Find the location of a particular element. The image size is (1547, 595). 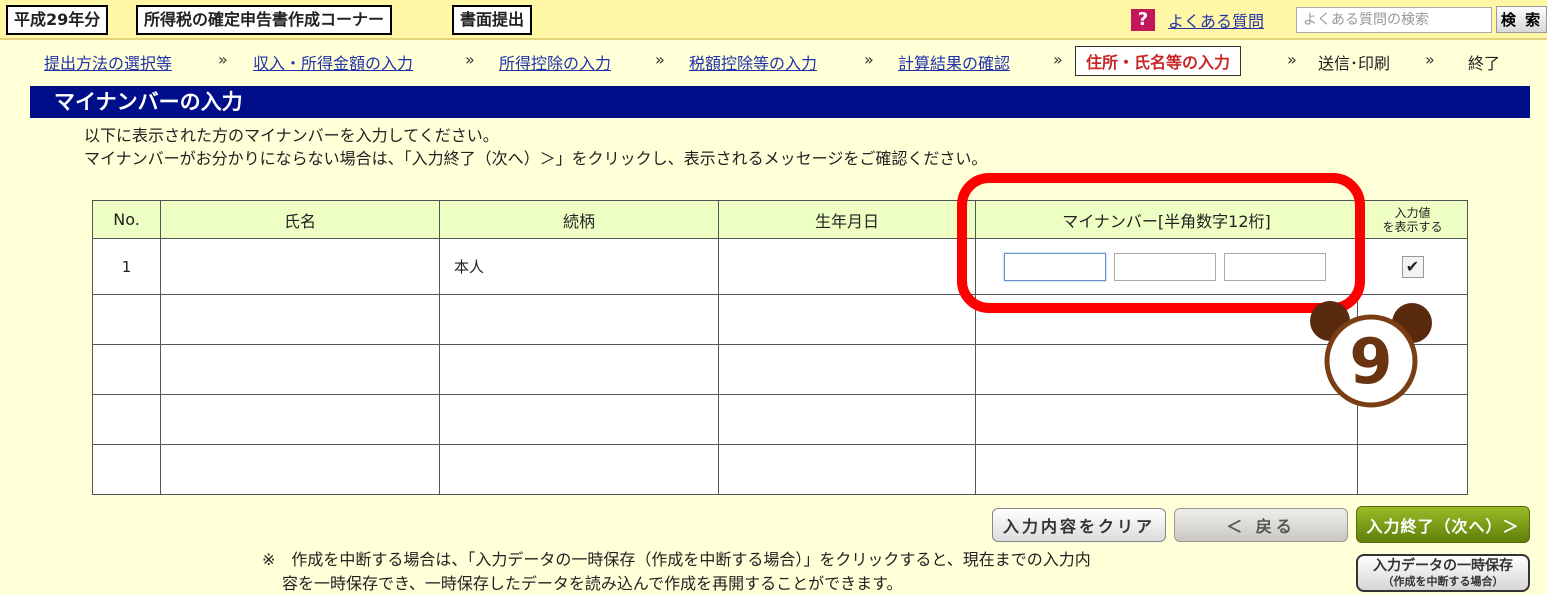

step-result-confirm: 計算結果の確認 is located at coordinates (954, 62).